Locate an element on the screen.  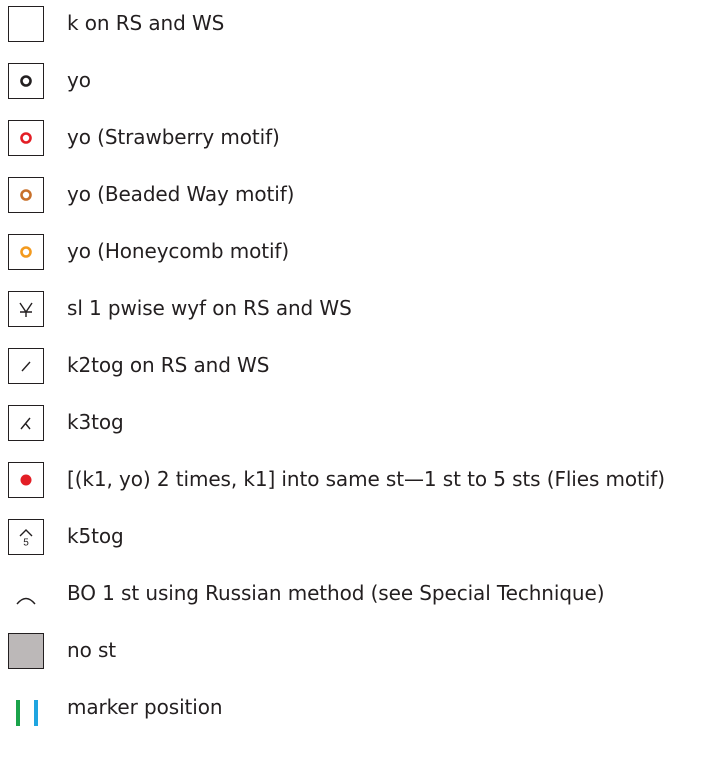
legend-label: no st is located at coordinates (92, 650).